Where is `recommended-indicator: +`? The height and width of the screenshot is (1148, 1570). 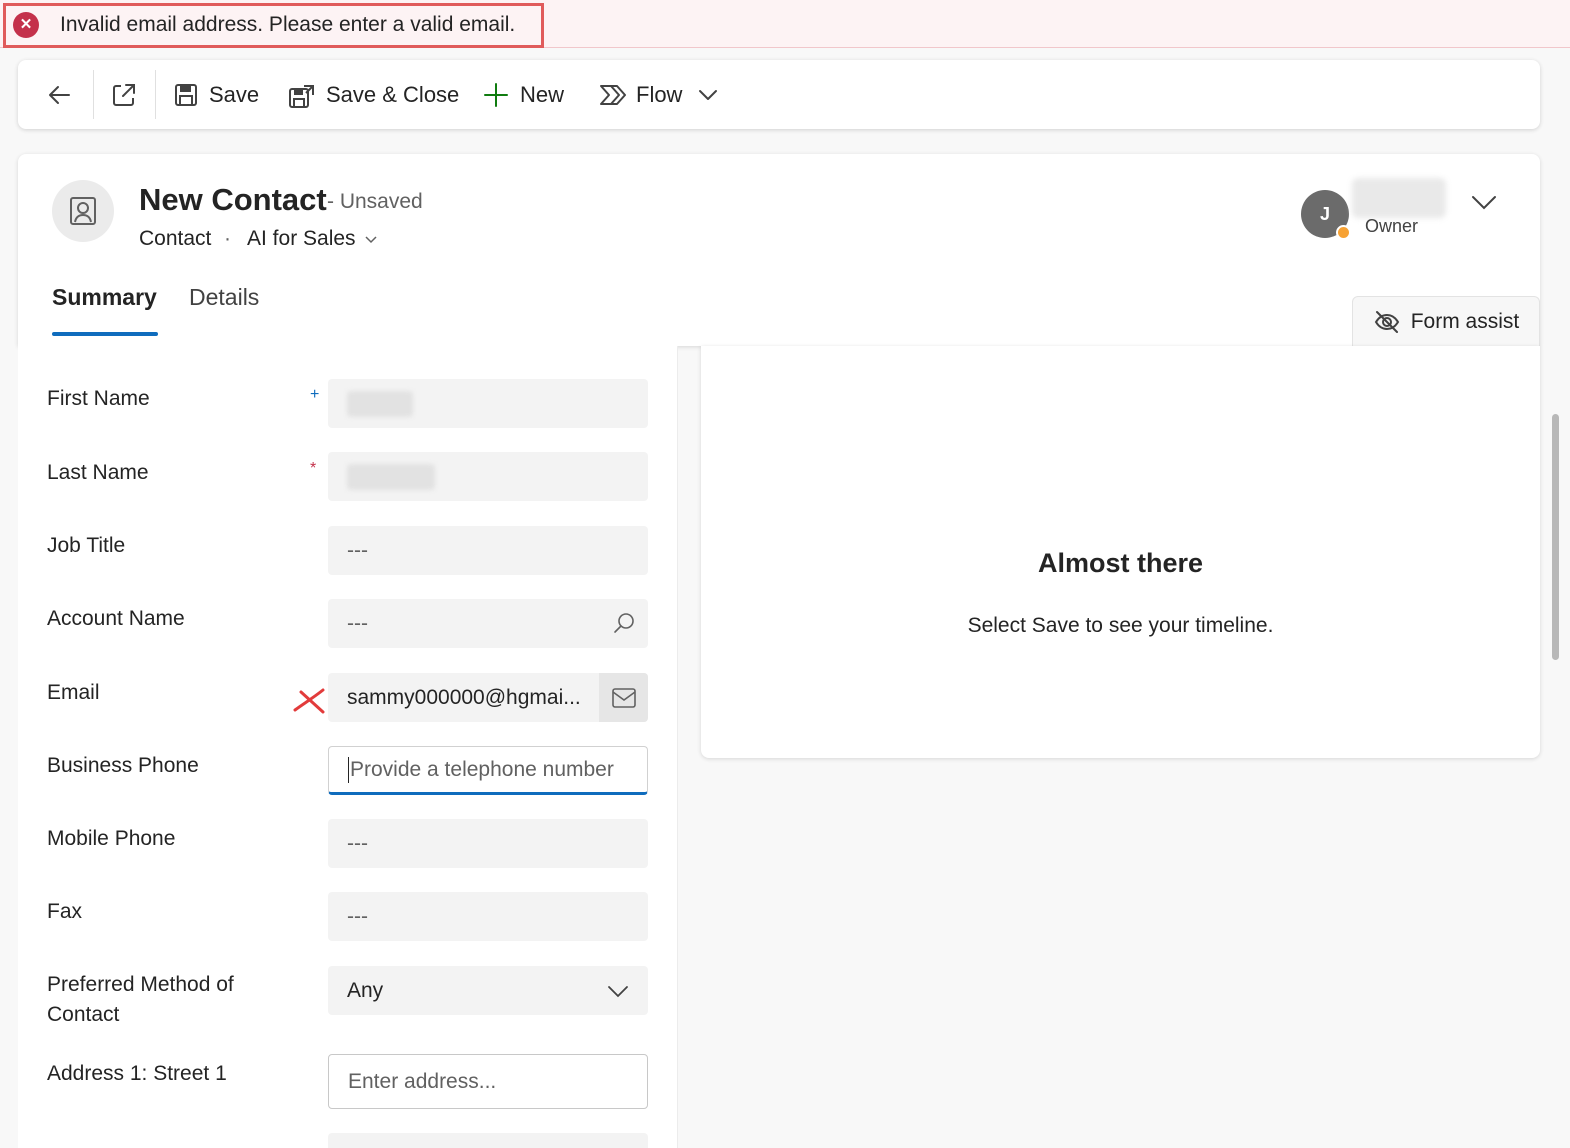
recommended-indicator: + is located at coordinates (315, 394).